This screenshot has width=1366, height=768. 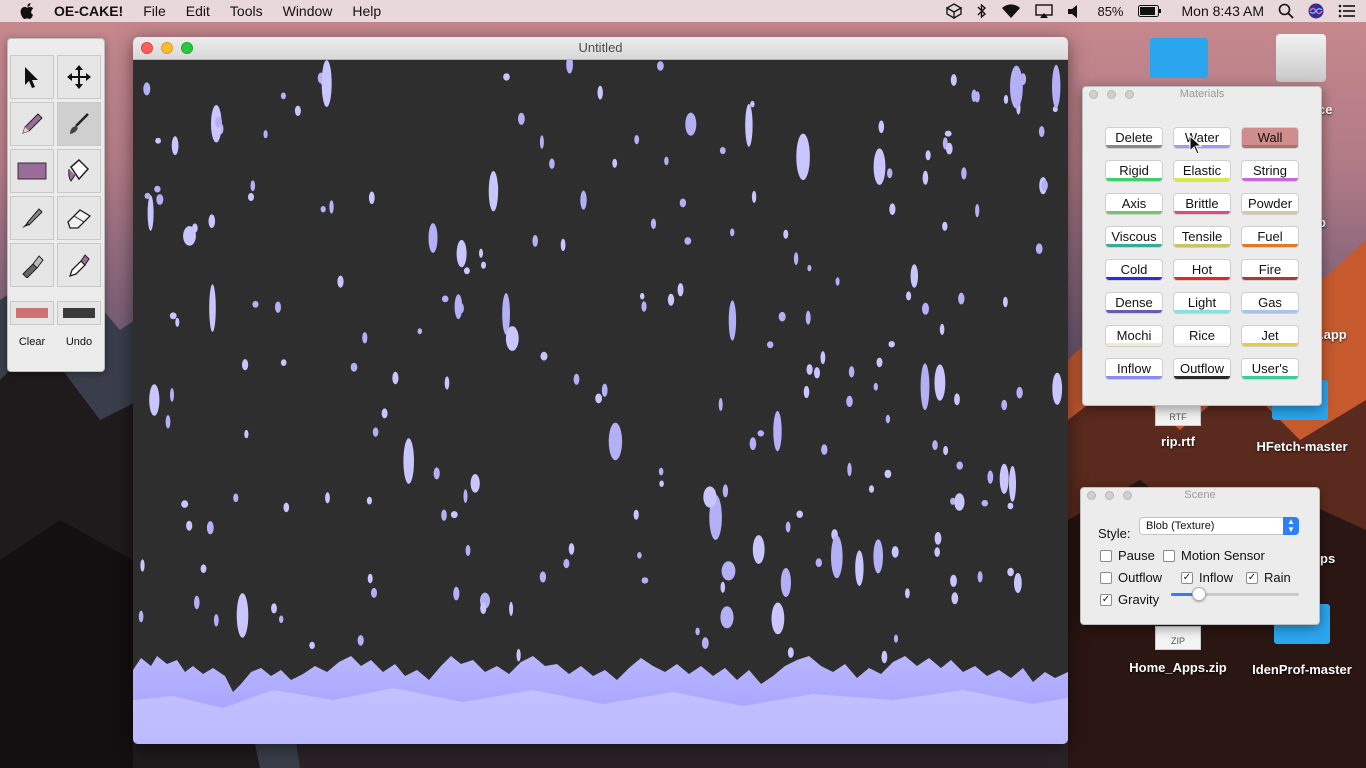 What do you see at coordinates (308, 11) in the screenshot?
I see `menu-window: Window` at bounding box center [308, 11].